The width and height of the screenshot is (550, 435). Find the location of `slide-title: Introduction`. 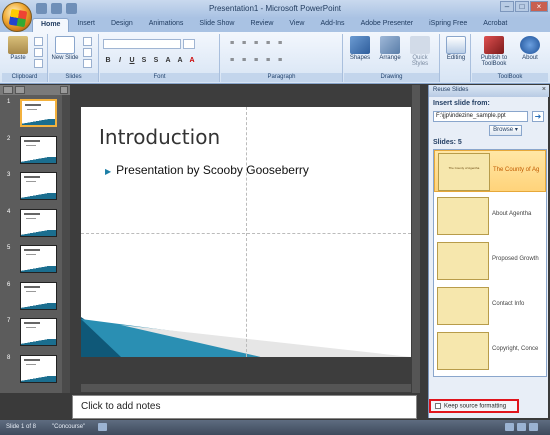

slide-title: Introduction is located at coordinates (159, 137).